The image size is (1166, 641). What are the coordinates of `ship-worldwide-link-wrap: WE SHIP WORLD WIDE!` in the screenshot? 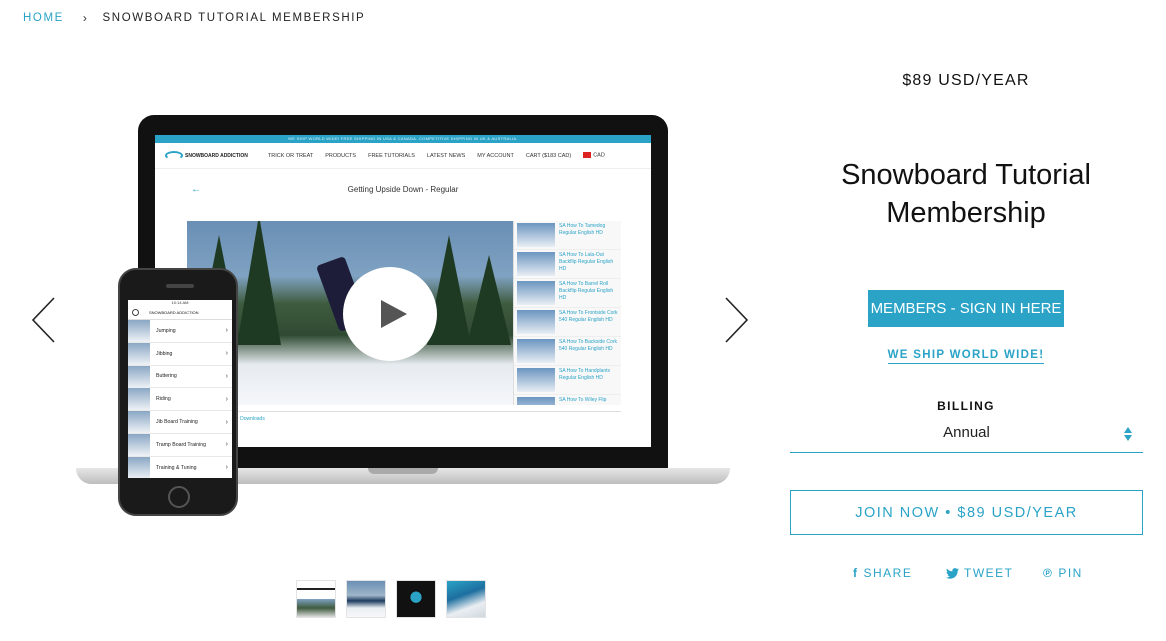 It's located at (966, 354).